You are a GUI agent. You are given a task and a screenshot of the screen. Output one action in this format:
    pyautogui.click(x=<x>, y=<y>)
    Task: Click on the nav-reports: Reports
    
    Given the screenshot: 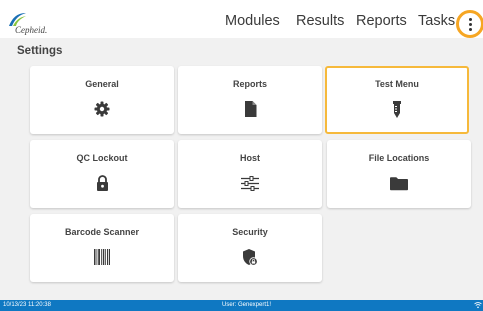 What is the action you would take?
    pyautogui.click(x=381, y=21)
    